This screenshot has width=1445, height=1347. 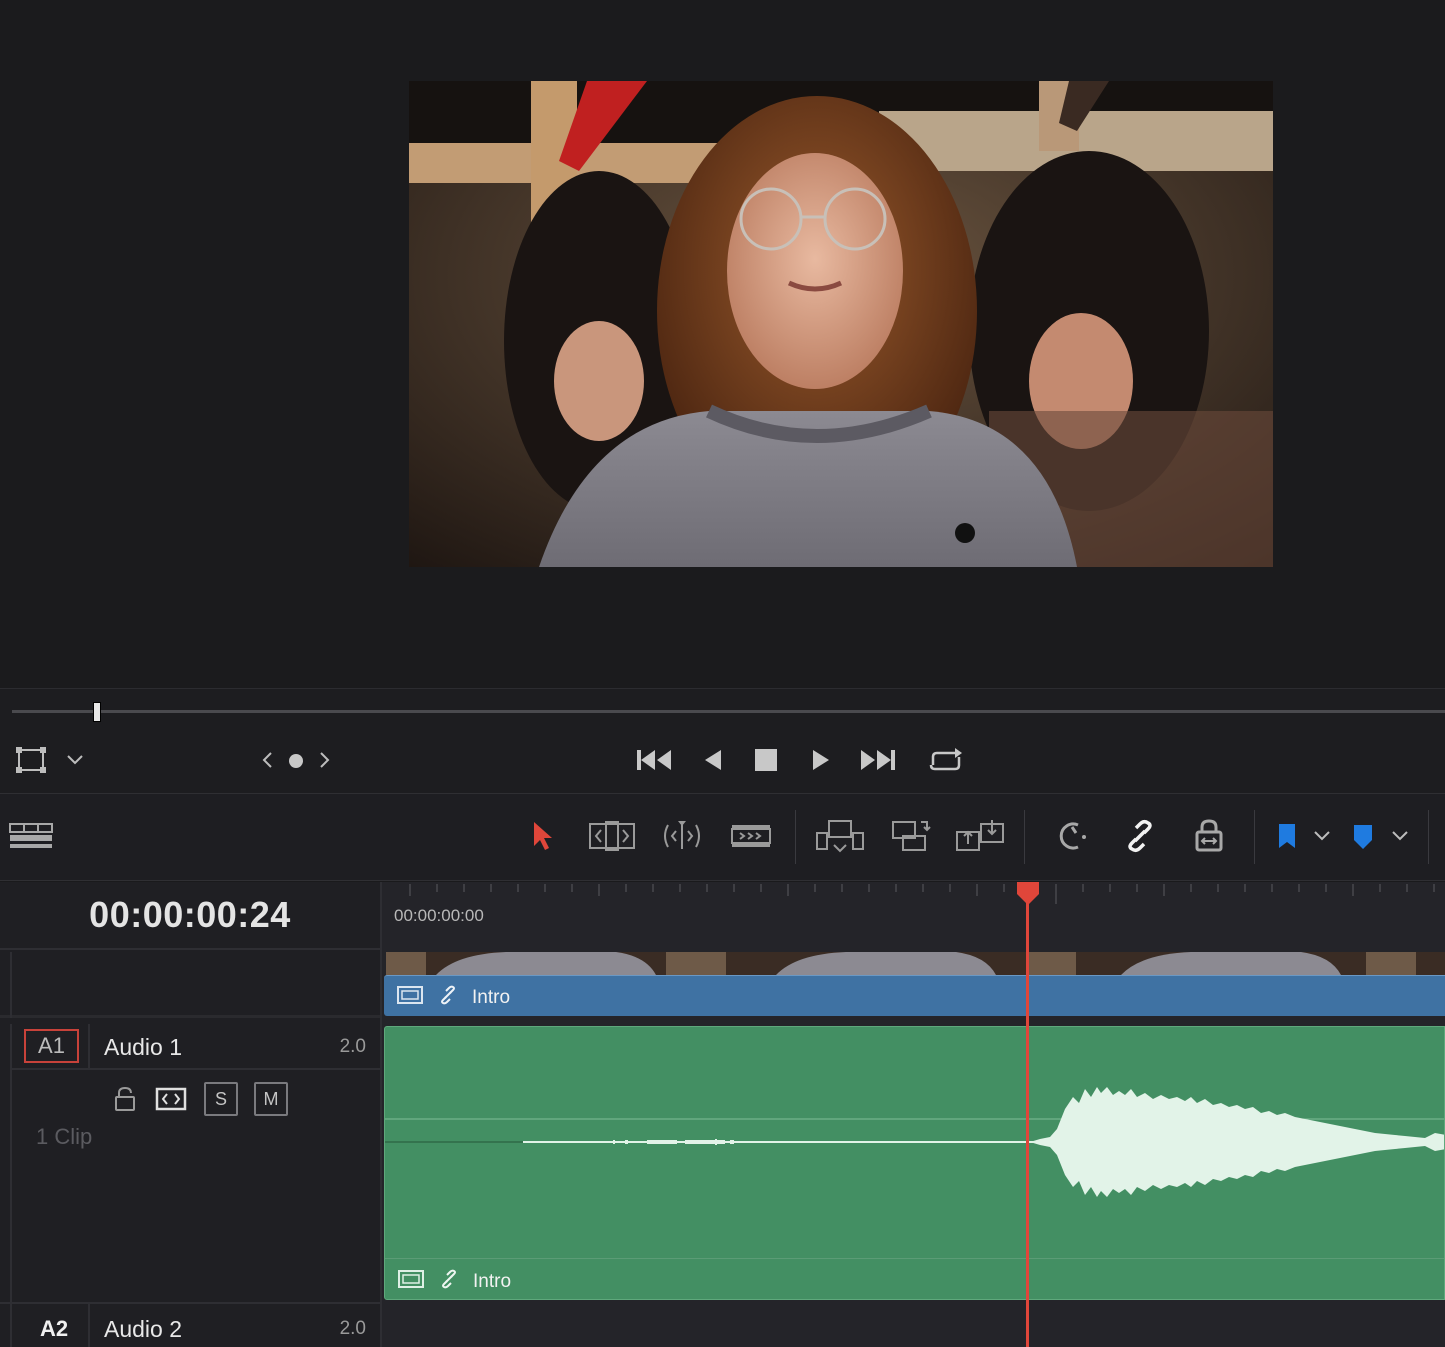 What do you see at coordinates (1322, 836) in the screenshot?
I see `flag-dropdown-chevron-icon` at bounding box center [1322, 836].